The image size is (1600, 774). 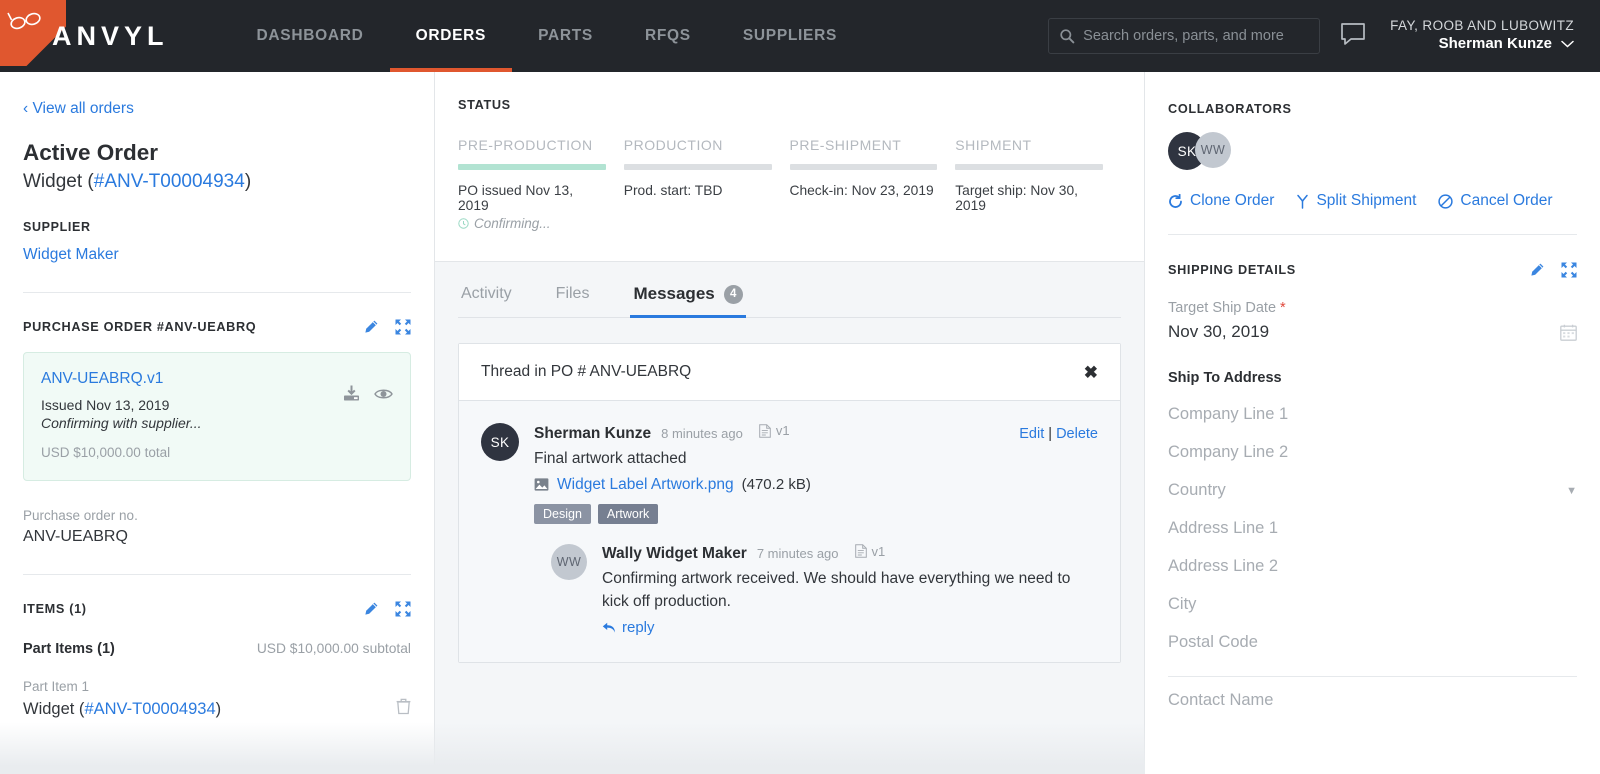 I want to click on target-ship-date-label: Target Ship Date *, so click(x=1372, y=308).